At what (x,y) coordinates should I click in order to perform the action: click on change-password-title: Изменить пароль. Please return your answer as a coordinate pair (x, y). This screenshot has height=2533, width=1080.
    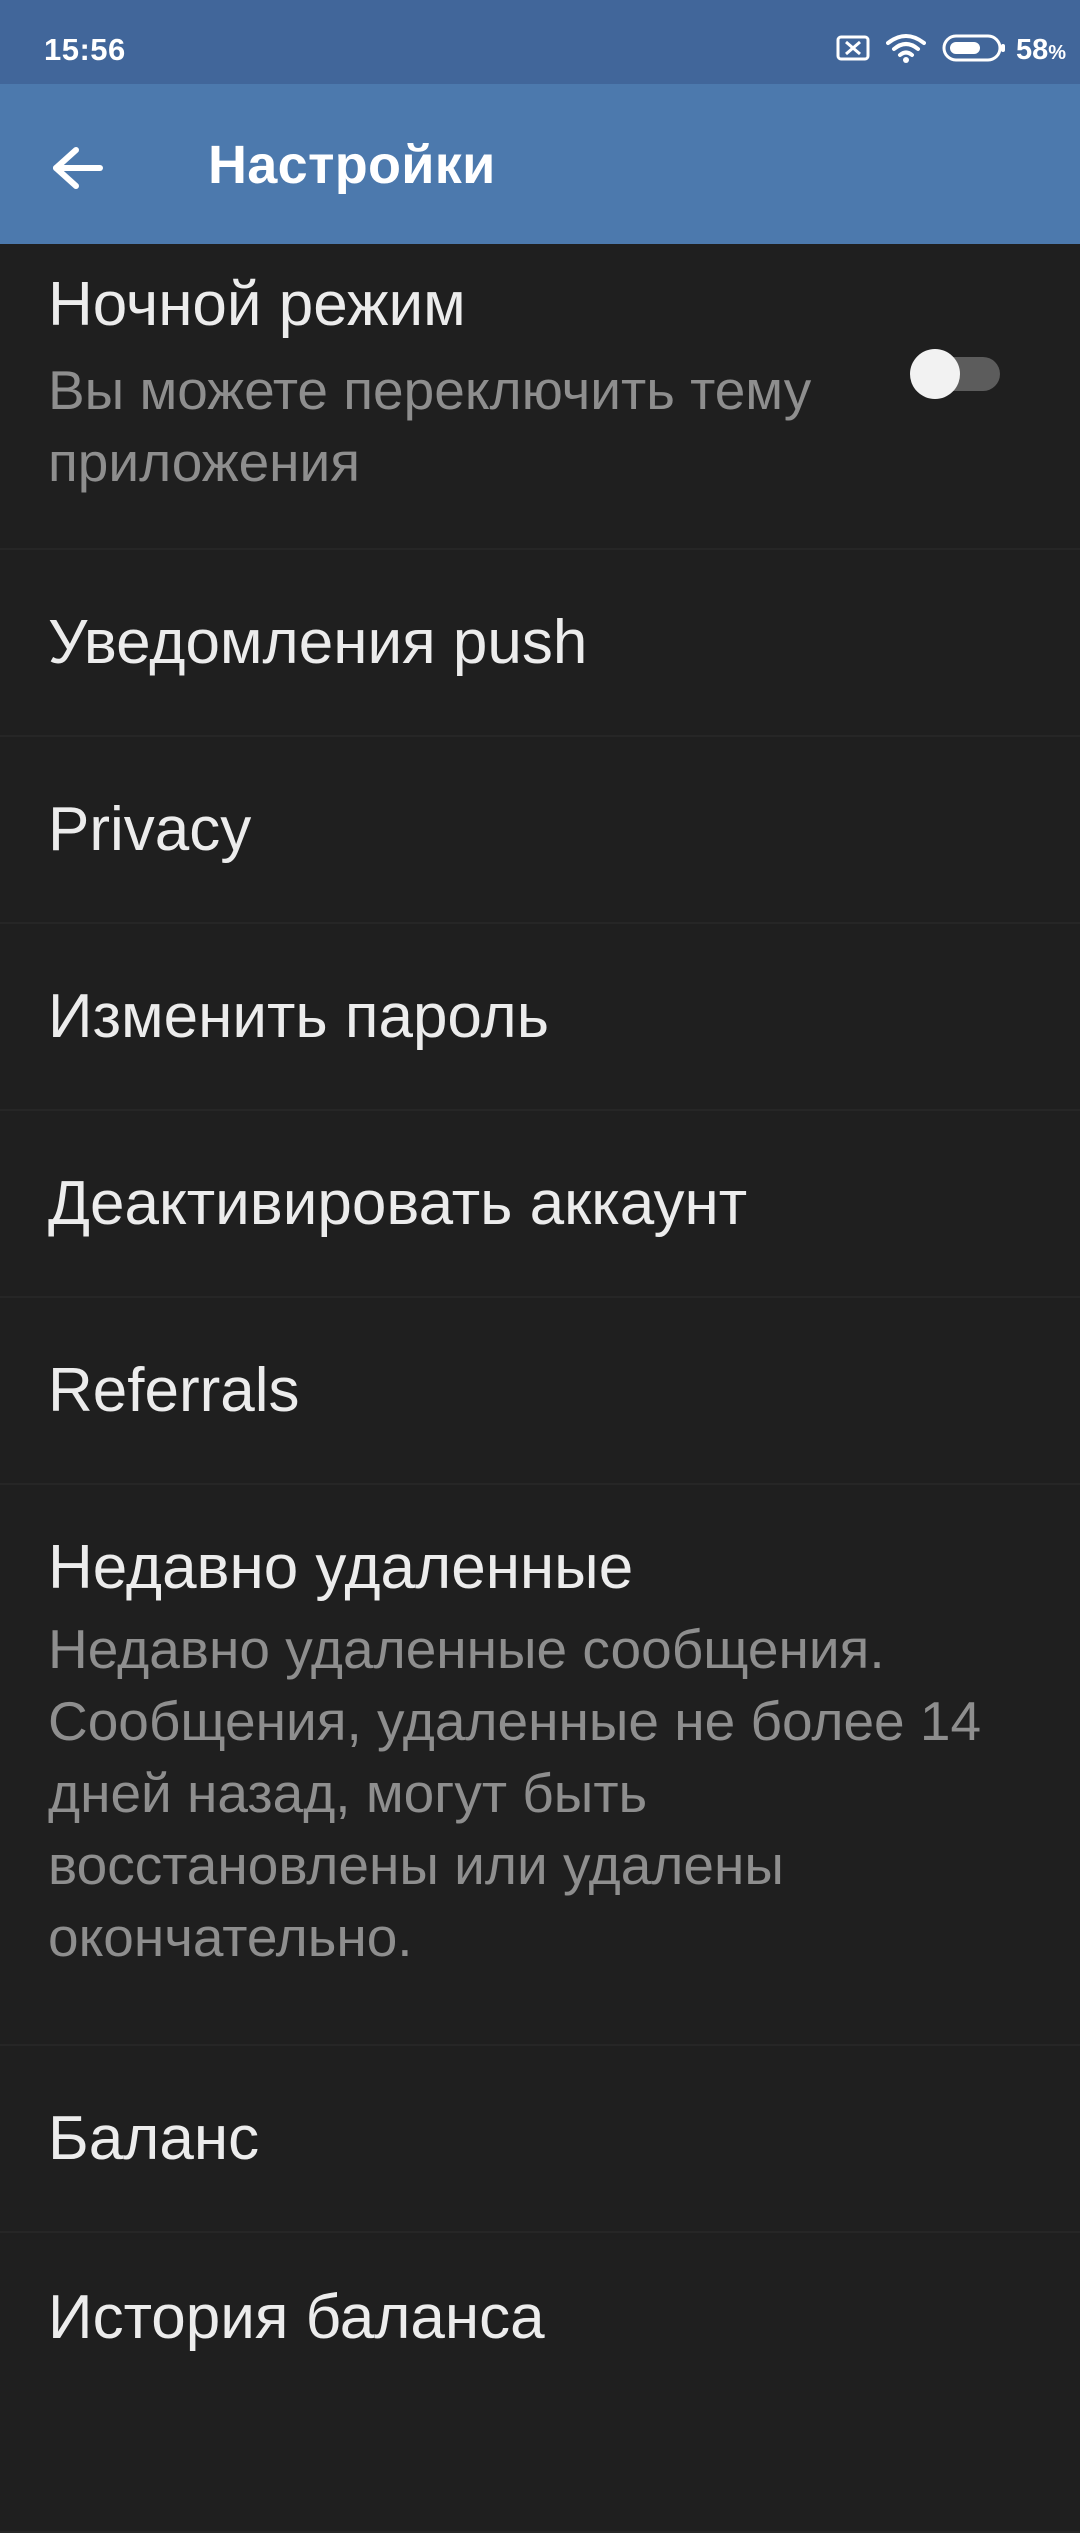
    Looking at the image, I should click on (299, 1016).